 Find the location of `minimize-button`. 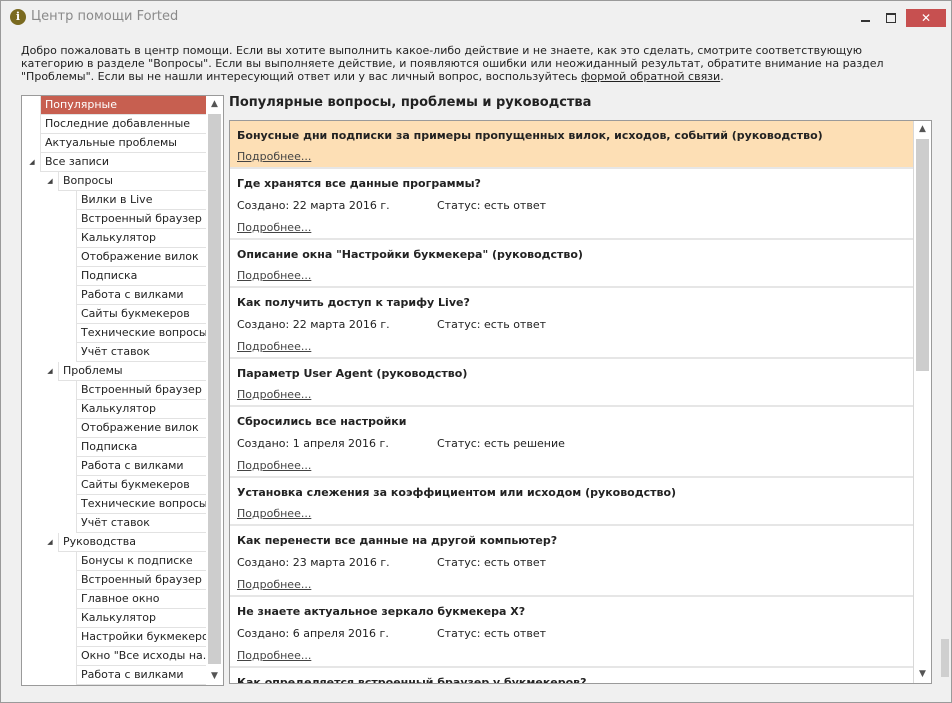

minimize-button is located at coordinates (865, 17).